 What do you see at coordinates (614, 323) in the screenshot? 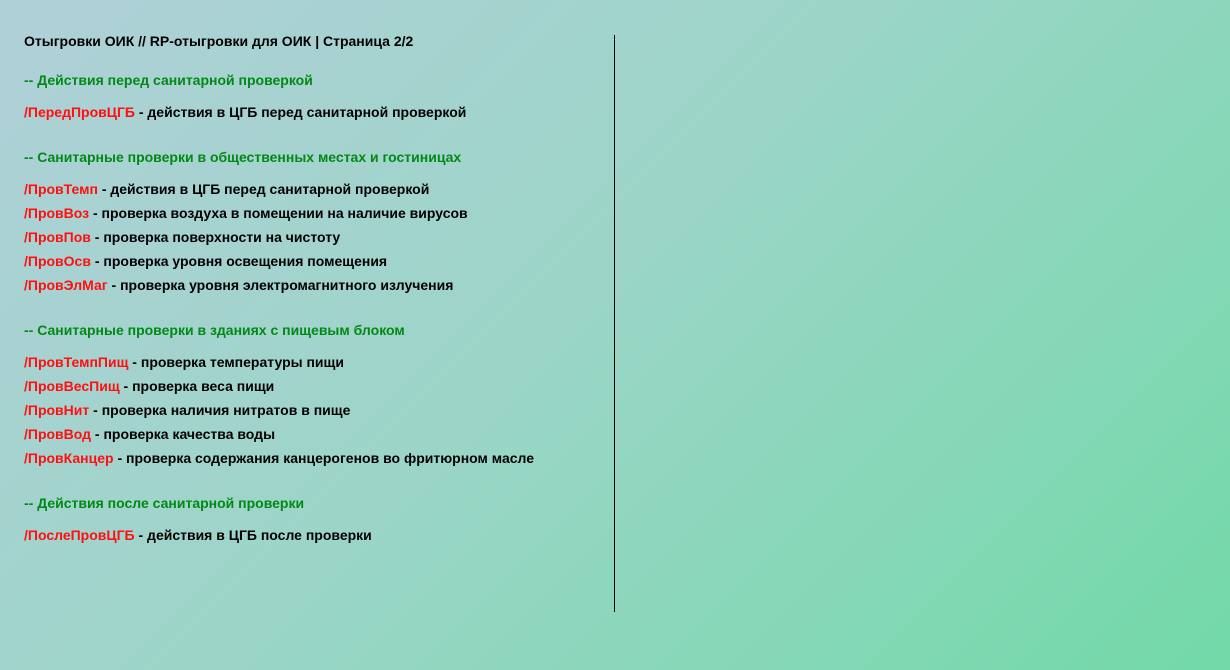
I see `vertical-divider` at bounding box center [614, 323].